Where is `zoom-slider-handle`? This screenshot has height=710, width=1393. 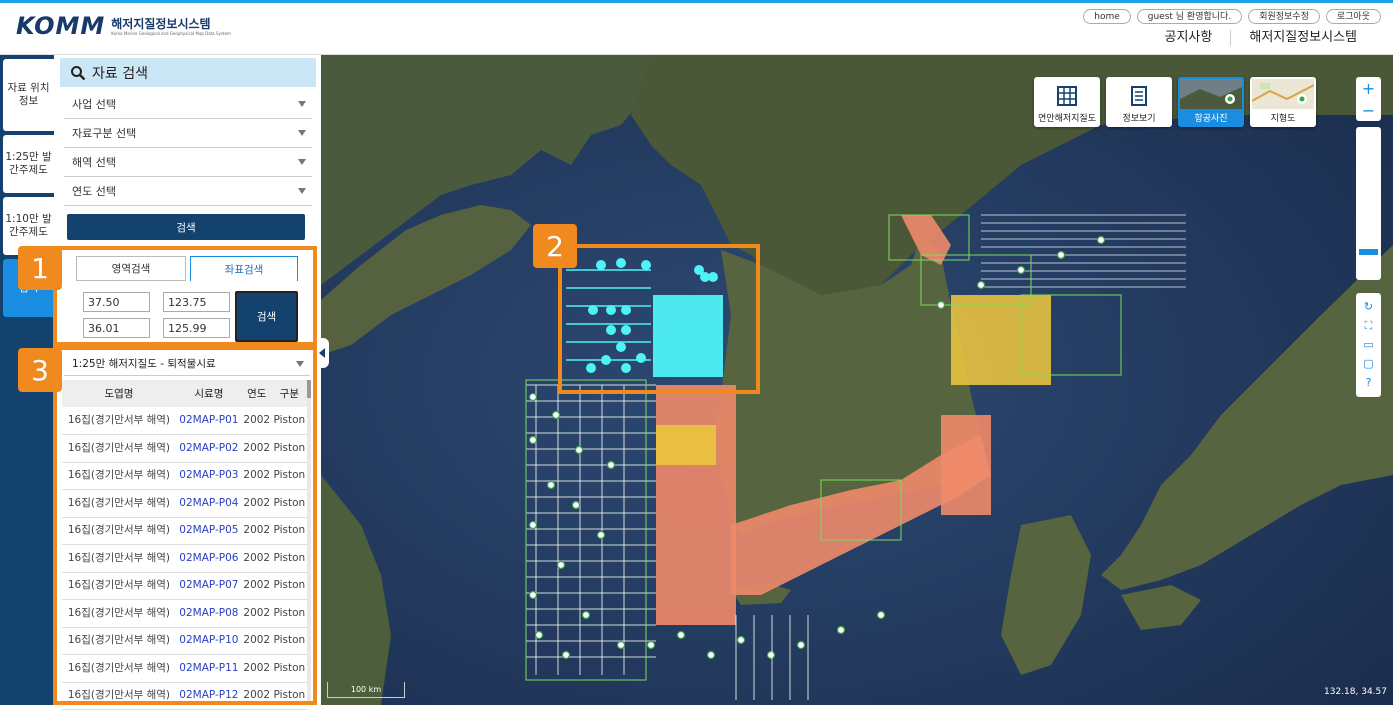
zoom-slider-handle is located at coordinates (1368, 252).